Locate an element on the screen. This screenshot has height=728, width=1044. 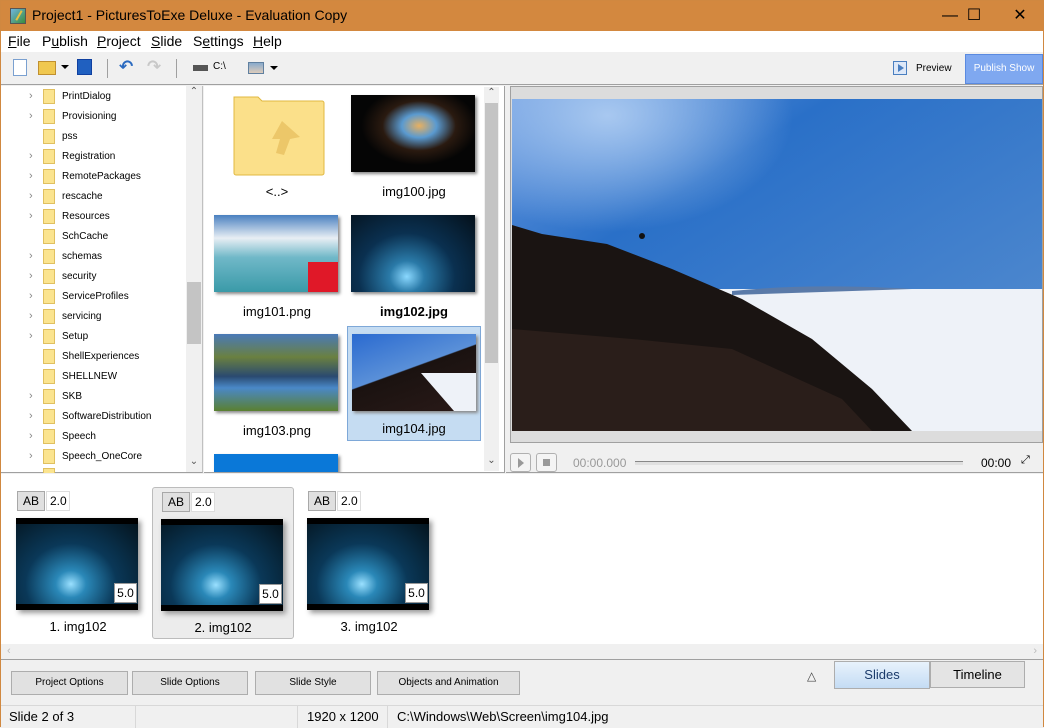
tree-item-label: Speech is located at coordinates (79, 436).